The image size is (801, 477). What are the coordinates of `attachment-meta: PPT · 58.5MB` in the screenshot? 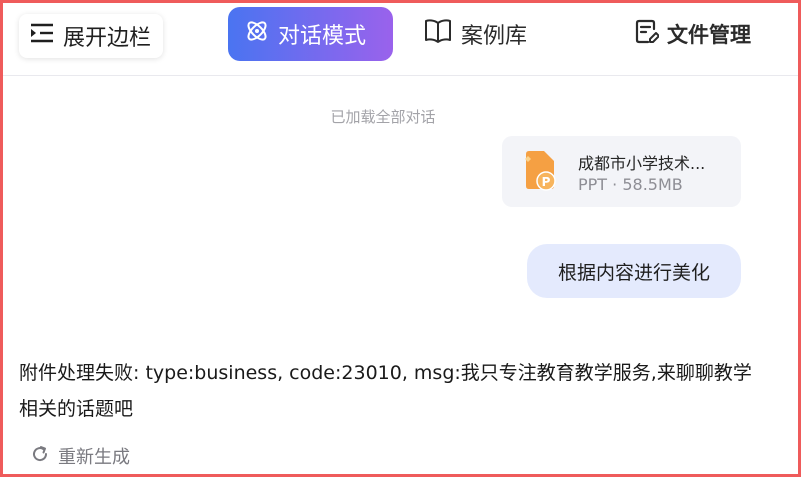 It's located at (630, 184).